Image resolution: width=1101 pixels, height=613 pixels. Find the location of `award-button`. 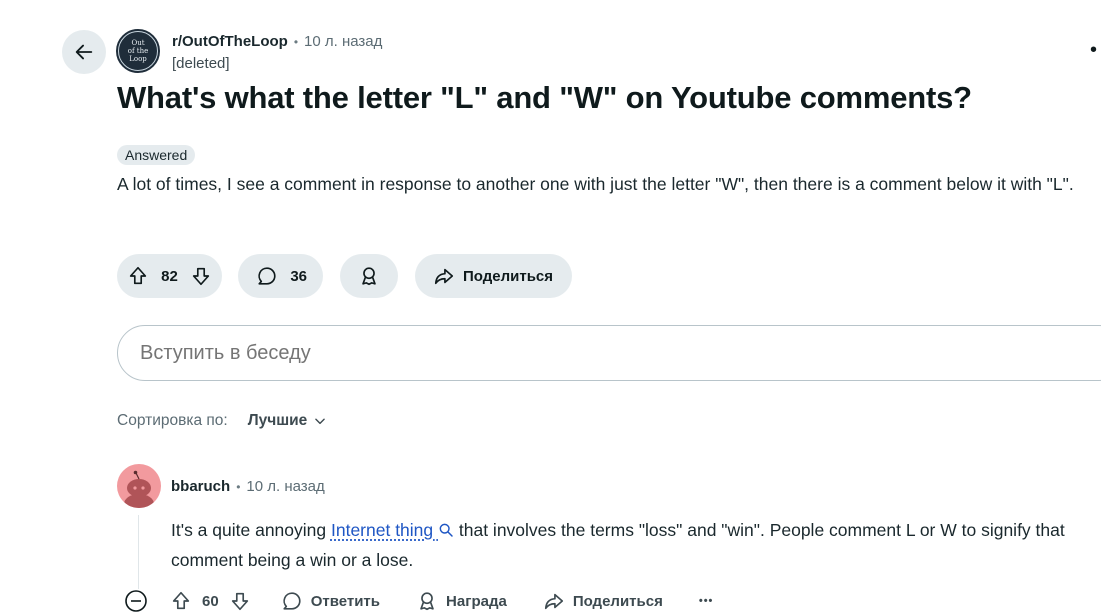

award-button is located at coordinates (369, 276).